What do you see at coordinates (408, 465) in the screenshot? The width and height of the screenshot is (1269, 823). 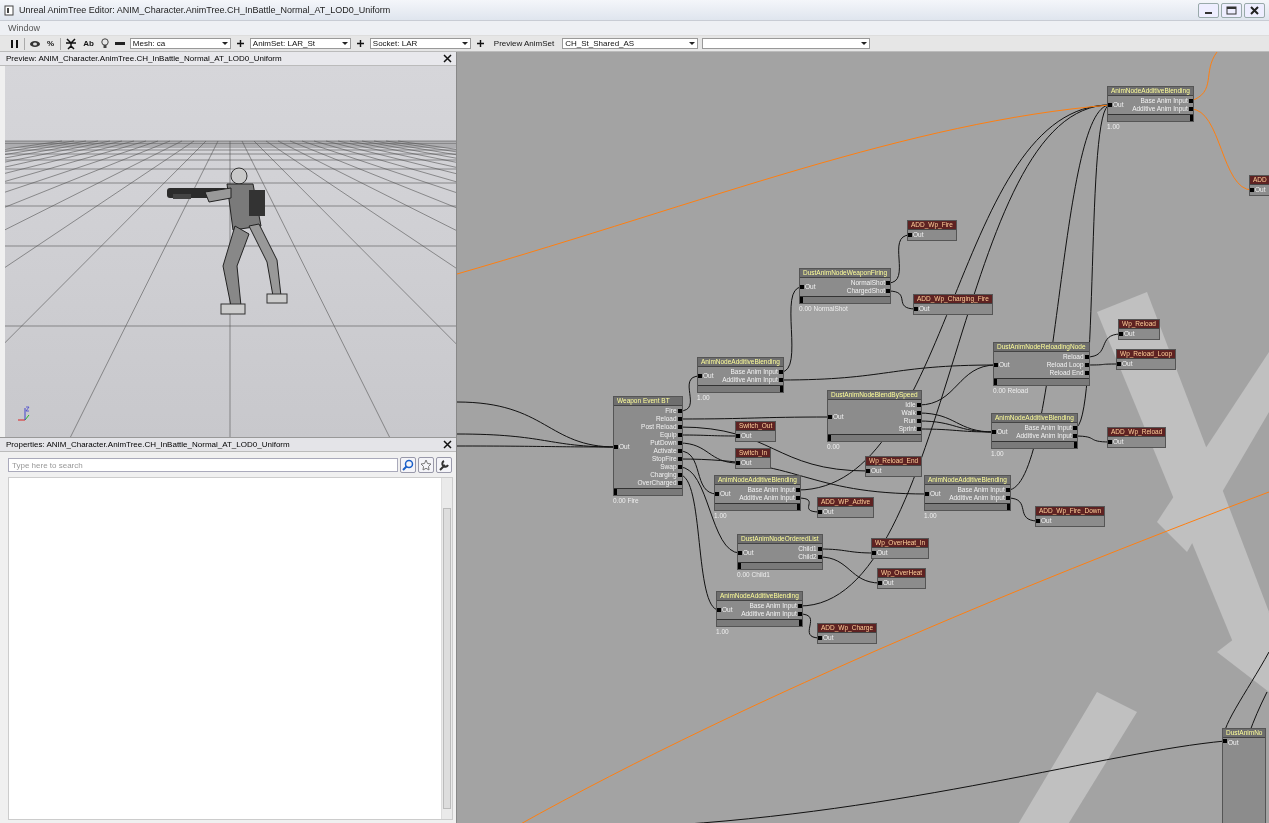 I see `search-icon` at bounding box center [408, 465].